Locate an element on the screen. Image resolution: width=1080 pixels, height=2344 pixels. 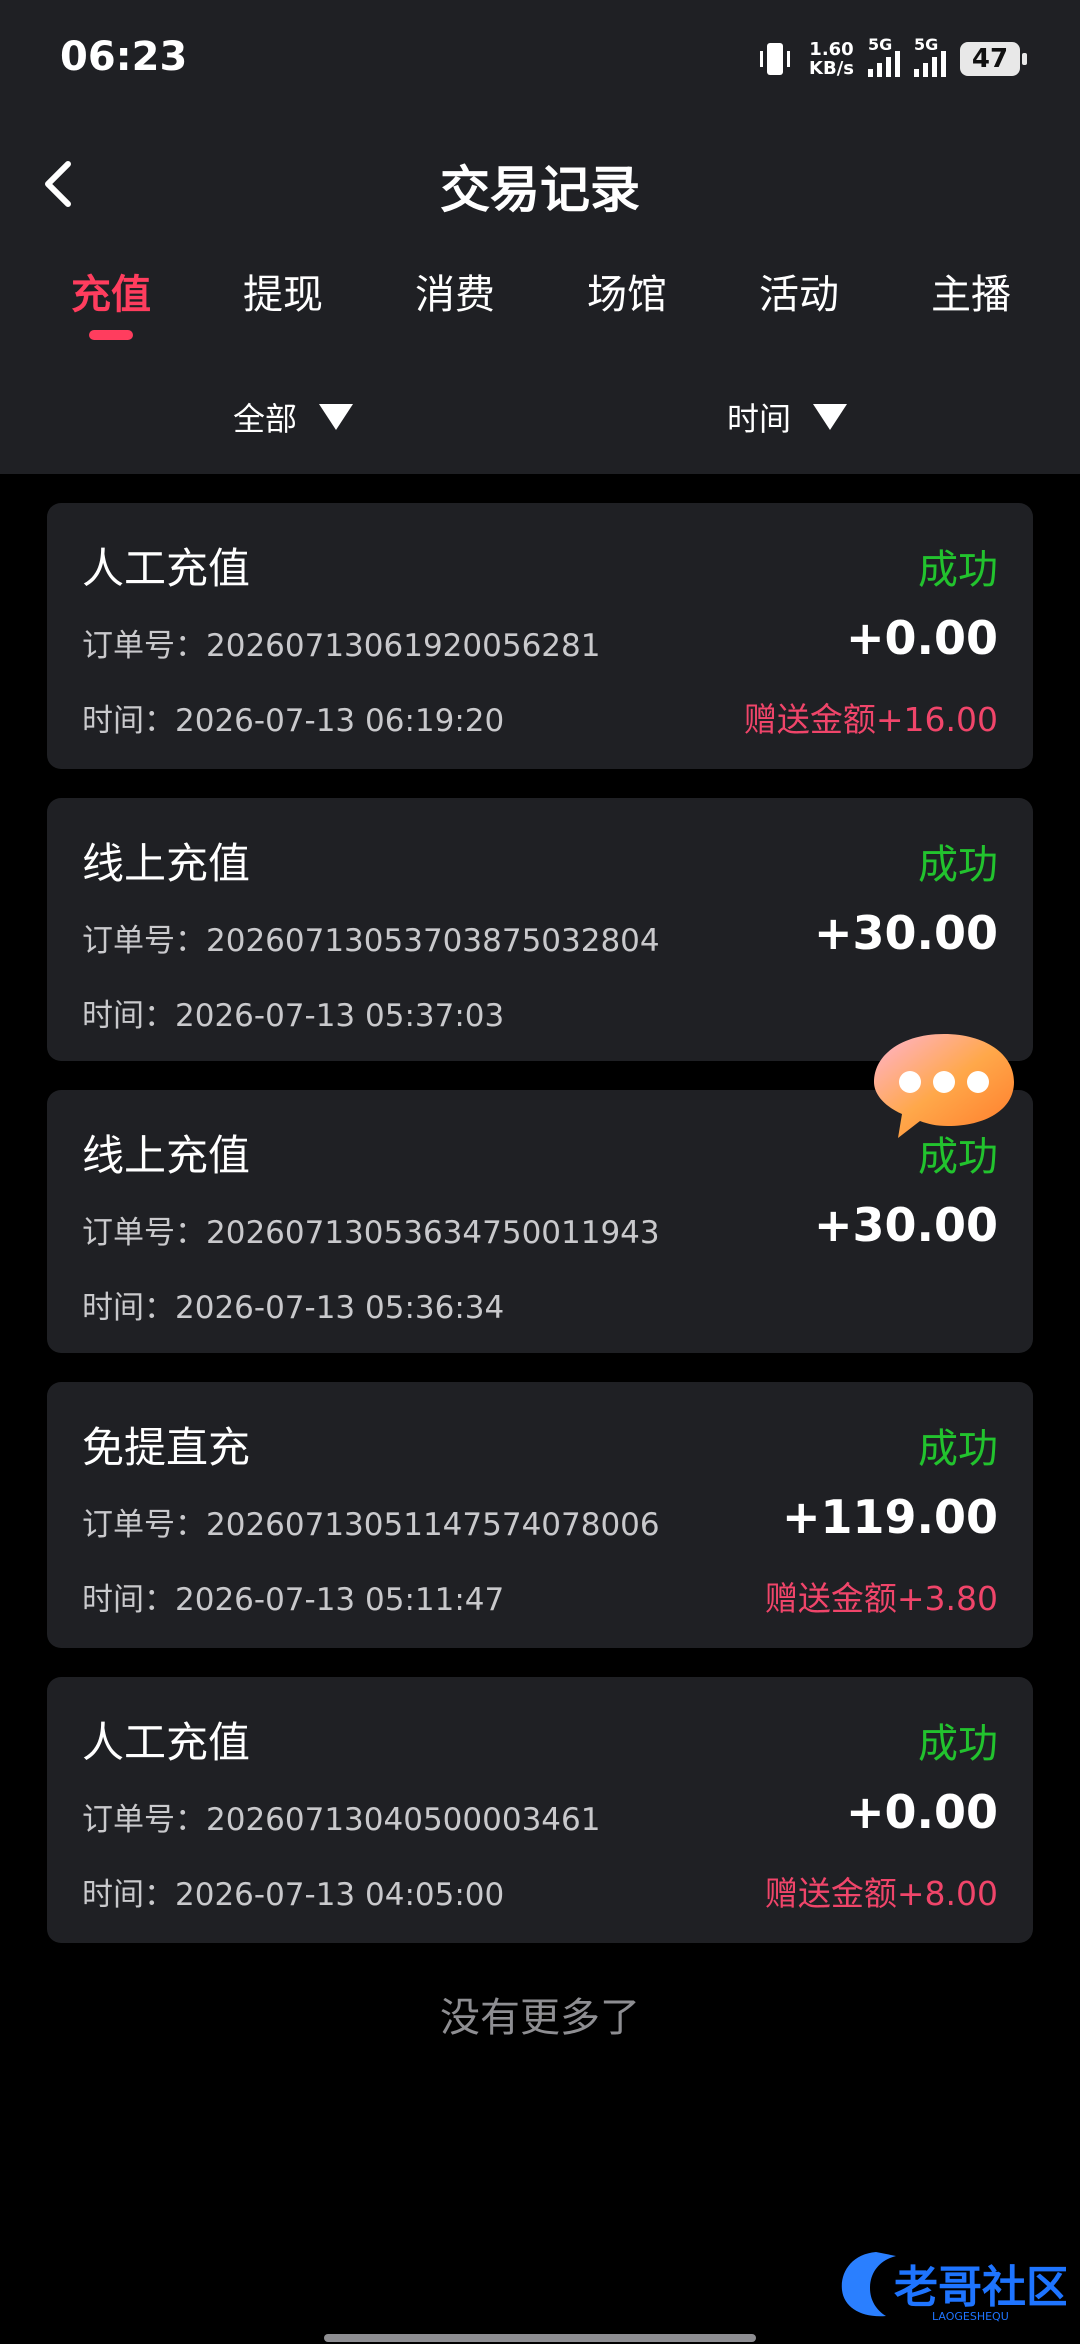
order-number: 订单号：20260713051147574078006 is located at coordinates (371, 1525).